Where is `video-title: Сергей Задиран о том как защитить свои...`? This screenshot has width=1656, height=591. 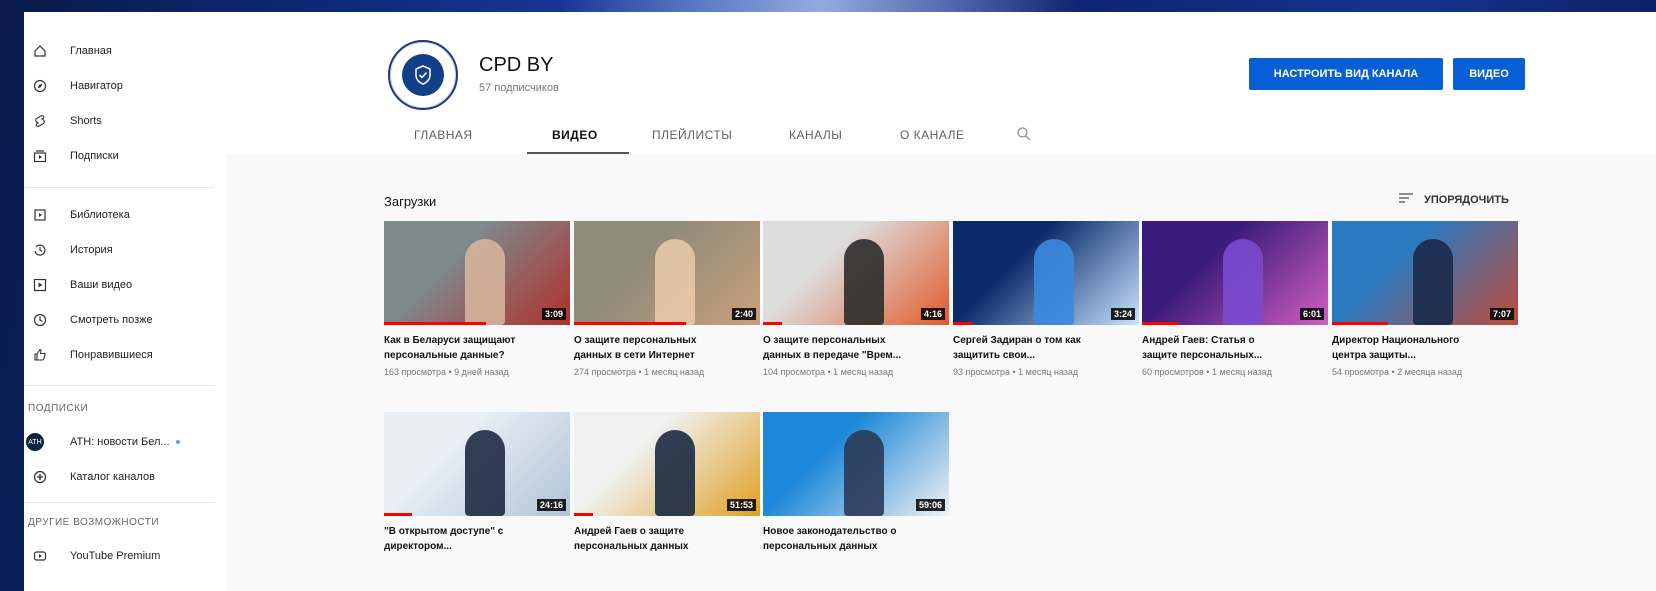 video-title: Сергей Задиран о том как защитить свои... is located at coordinates (1046, 348).